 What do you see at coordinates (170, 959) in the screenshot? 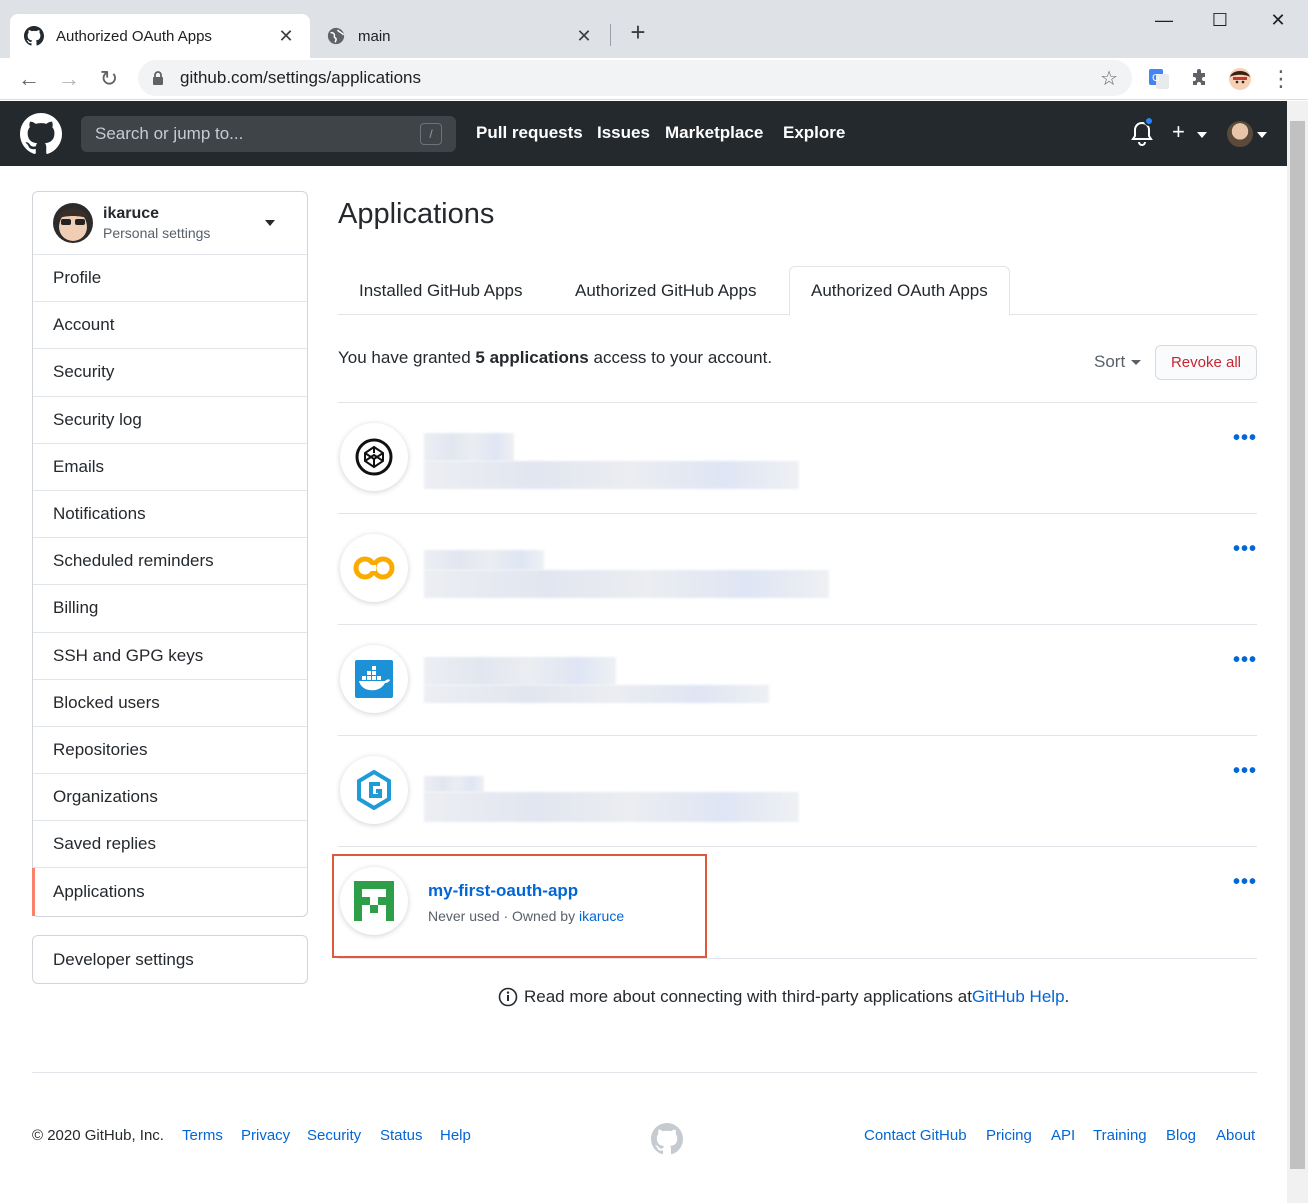
I see `sidebar-item-developer-settings: Developer settings` at bounding box center [170, 959].